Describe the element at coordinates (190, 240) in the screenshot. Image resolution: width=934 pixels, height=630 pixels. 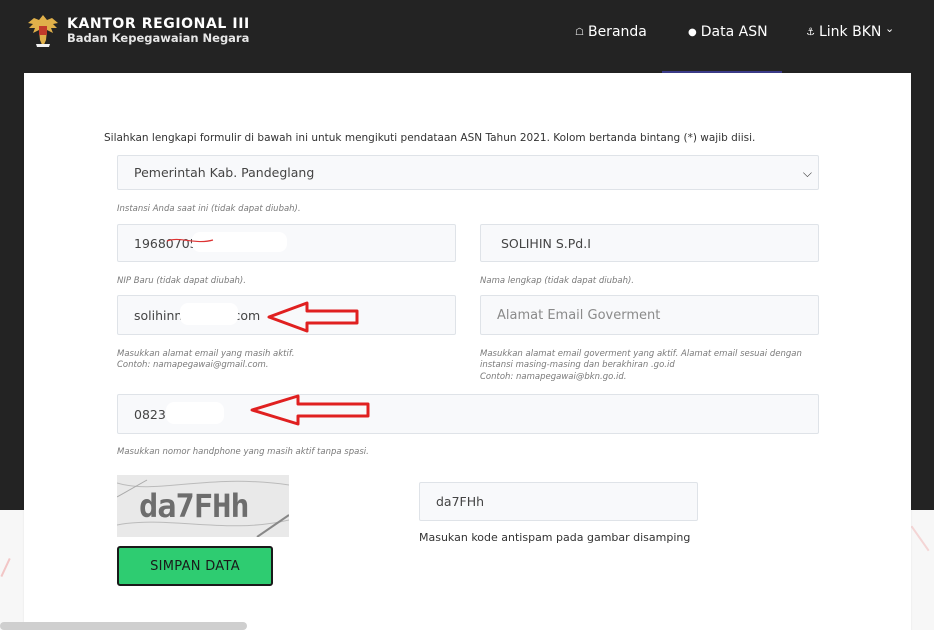
I see `redaction-scribble` at that location.